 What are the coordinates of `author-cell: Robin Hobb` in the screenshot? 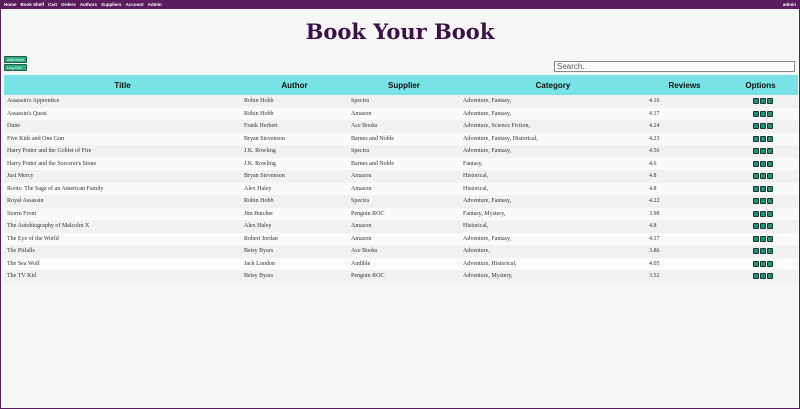 It's located at (294, 113).